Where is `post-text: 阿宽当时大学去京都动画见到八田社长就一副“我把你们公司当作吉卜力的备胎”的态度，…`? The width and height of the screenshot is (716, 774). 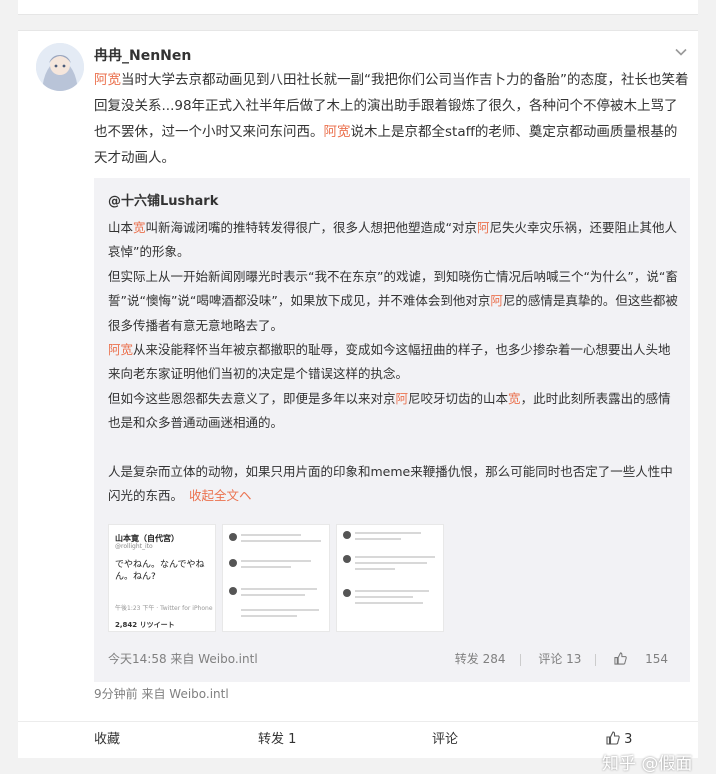 post-text: 阿宽当时大学去京都动画见到八田社长就一副“我把你们公司当作吉卜力的备胎”的态度，… is located at coordinates (392, 119).